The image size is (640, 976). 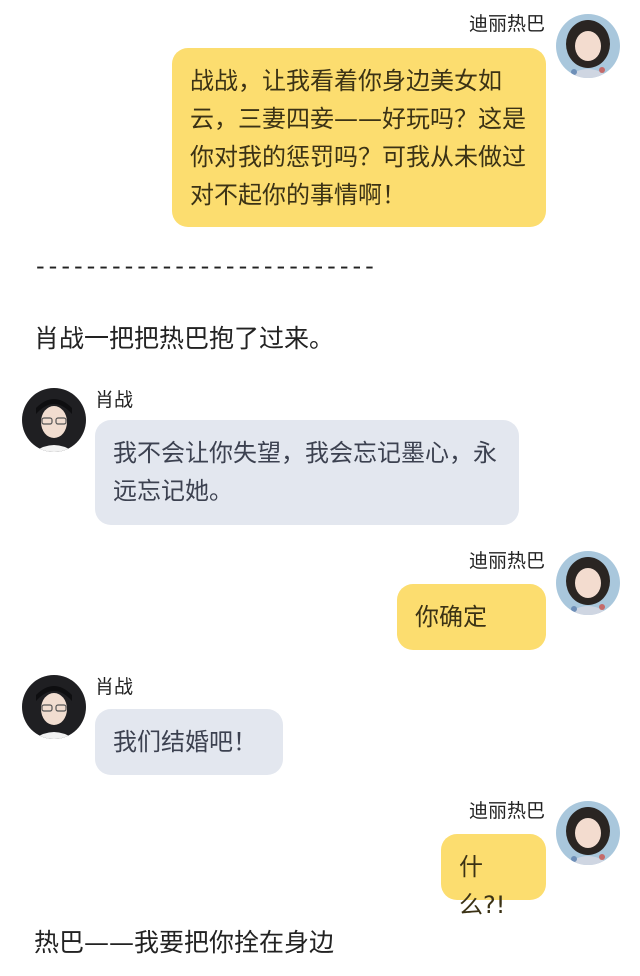 What do you see at coordinates (471, 617) in the screenshot?
I see `message-bubble-3: 你确定` at bounding box center [471, 617].